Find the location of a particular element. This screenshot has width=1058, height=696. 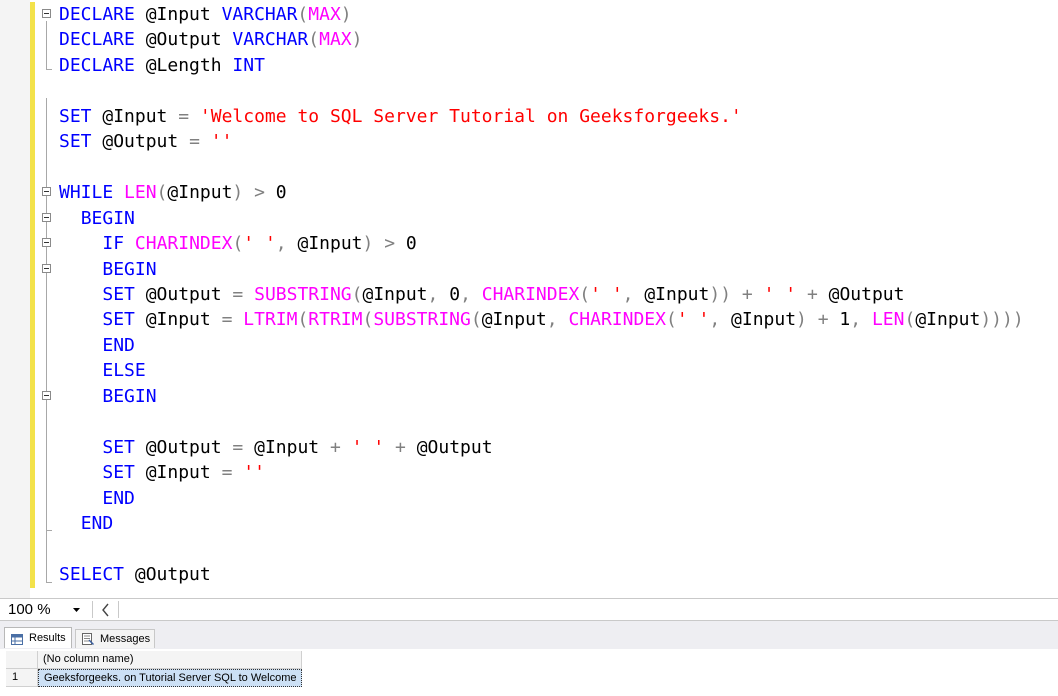

code-token: ' ' is located at coordinates (259, 244).